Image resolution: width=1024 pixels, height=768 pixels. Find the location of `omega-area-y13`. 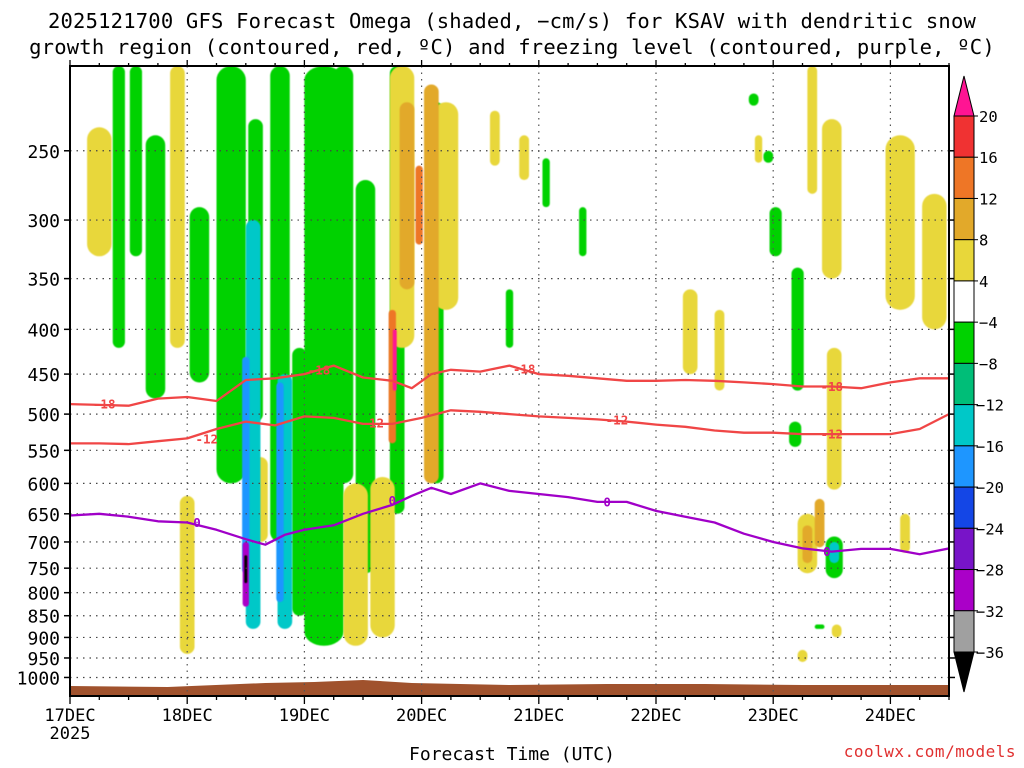

omega-area-y13 is located at coordinates (758, 149).